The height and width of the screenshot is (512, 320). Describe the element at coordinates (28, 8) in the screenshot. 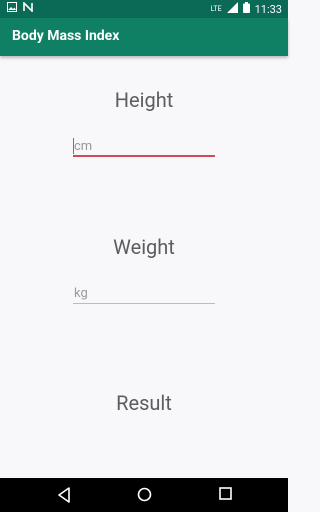

I see `notification-n-icon` at that location.